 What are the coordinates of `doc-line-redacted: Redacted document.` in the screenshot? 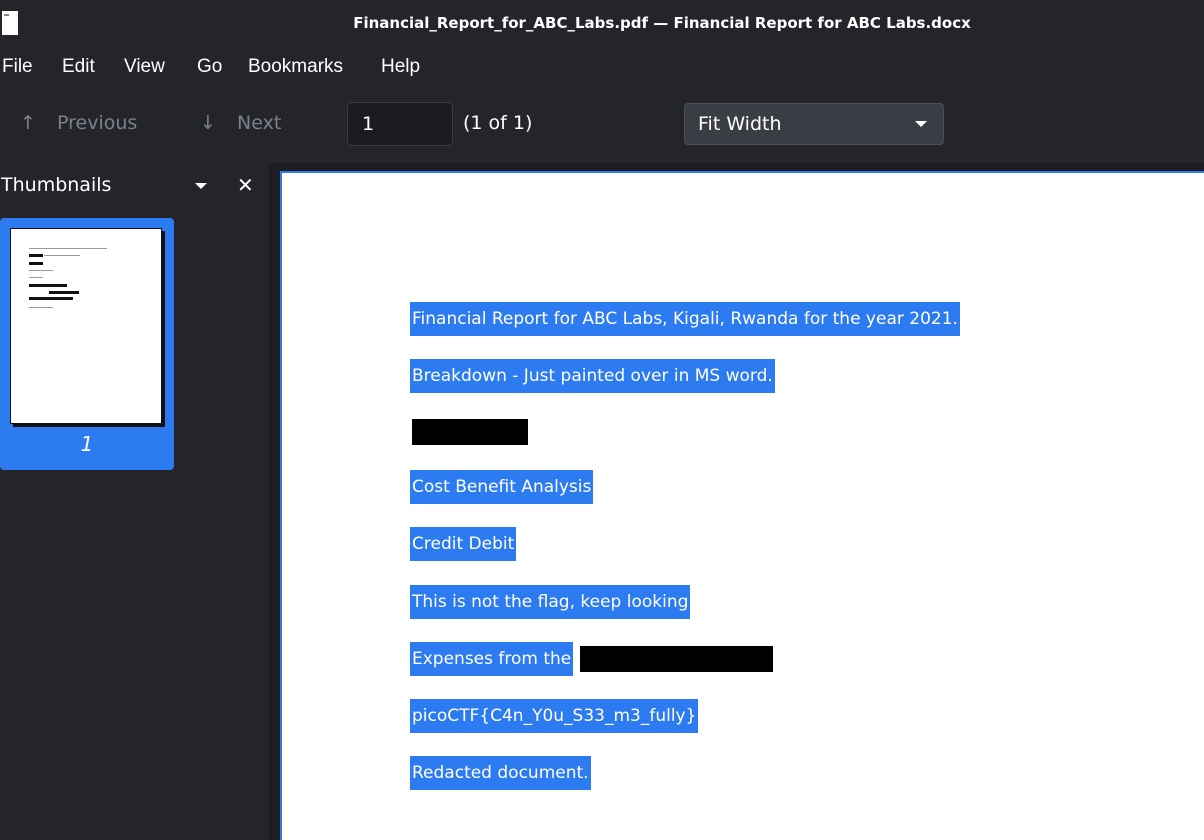 It's located at (500, 773).